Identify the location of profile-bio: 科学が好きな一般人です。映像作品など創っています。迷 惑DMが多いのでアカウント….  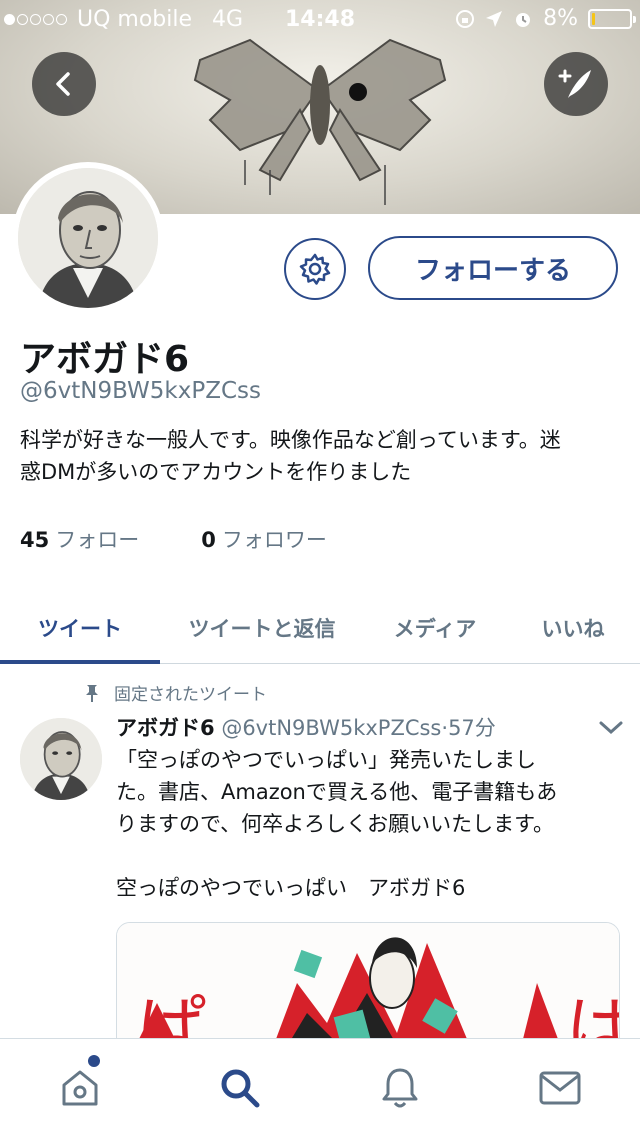
(320, 456).